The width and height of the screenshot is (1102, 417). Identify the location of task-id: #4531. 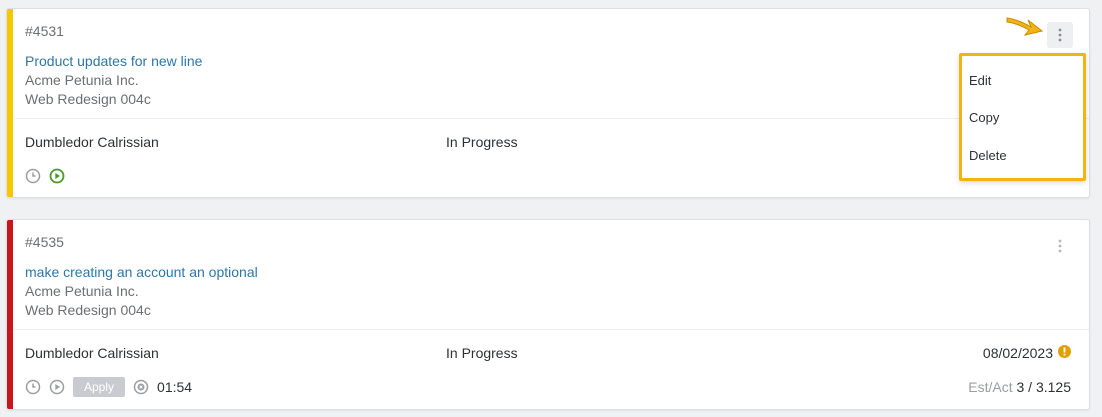
(44, 31).